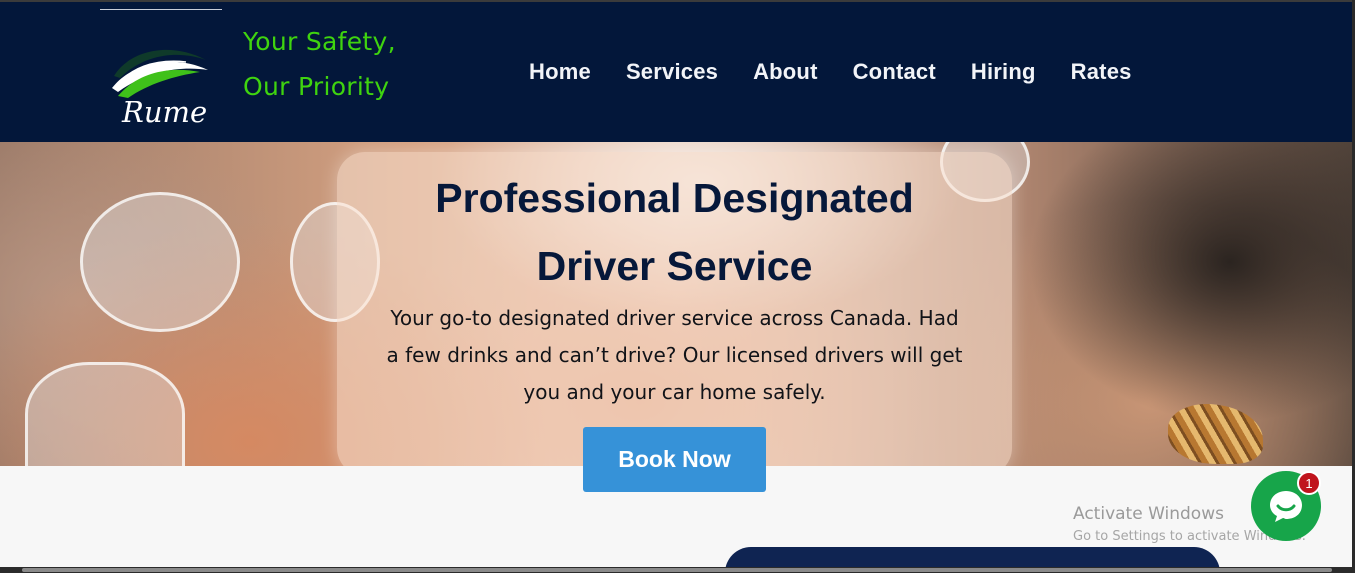 The height and width of the screenshot is (573, 1355). I want to click on horizontal-scroll-thumb, so click(677, 570).